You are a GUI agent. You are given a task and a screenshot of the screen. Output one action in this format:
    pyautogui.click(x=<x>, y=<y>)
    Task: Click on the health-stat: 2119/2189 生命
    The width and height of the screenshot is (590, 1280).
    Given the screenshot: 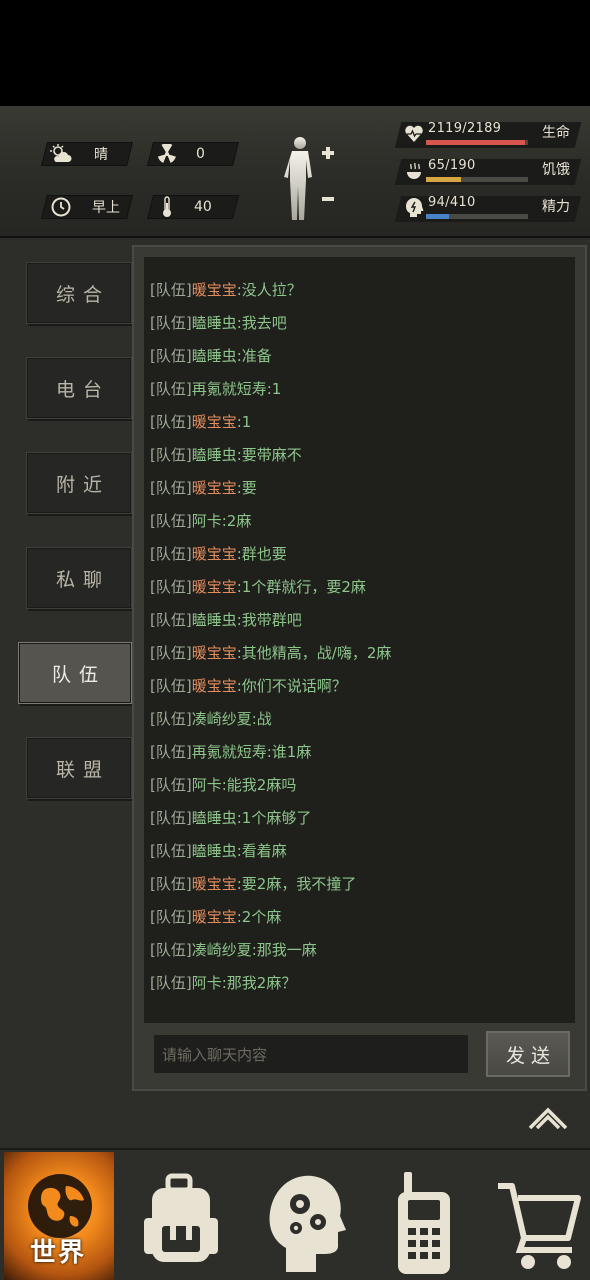 What is the action you would take?
    pyautogui.click(x=488, y=134)
    